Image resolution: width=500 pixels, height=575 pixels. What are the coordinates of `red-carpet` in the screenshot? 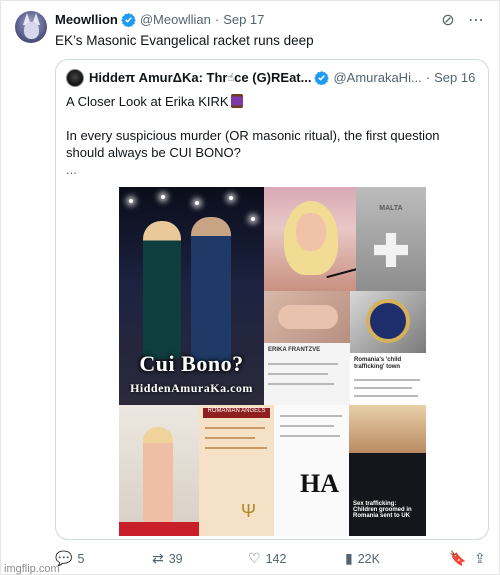 It's located at (159, 529).